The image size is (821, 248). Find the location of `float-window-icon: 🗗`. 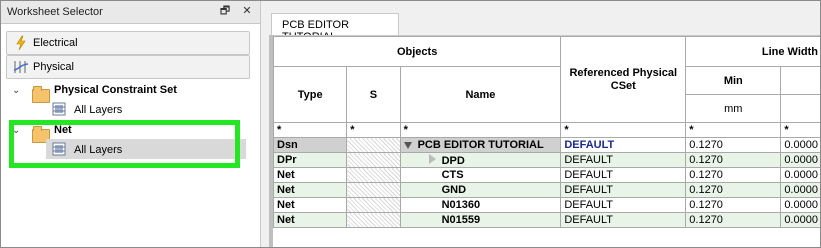

float-window-icon: 🗗 is located at coordinates (225, 11).